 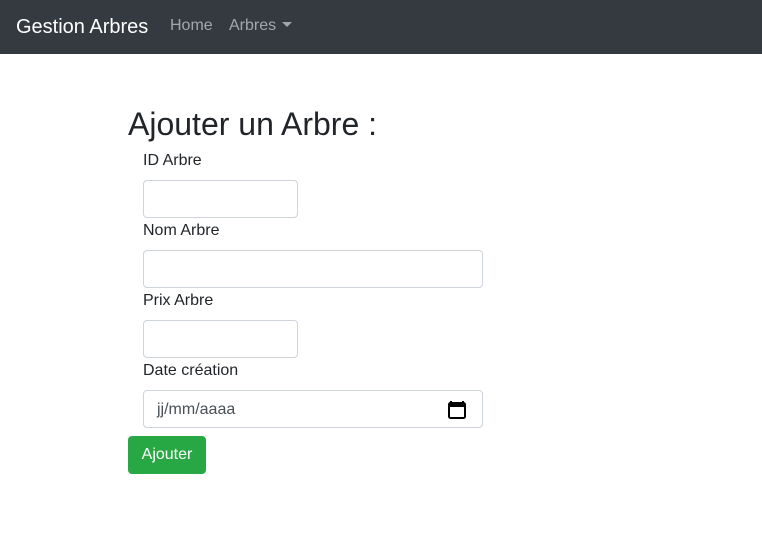 I want to click on nav-link-home-label: Home, so click(x=191, y=25).